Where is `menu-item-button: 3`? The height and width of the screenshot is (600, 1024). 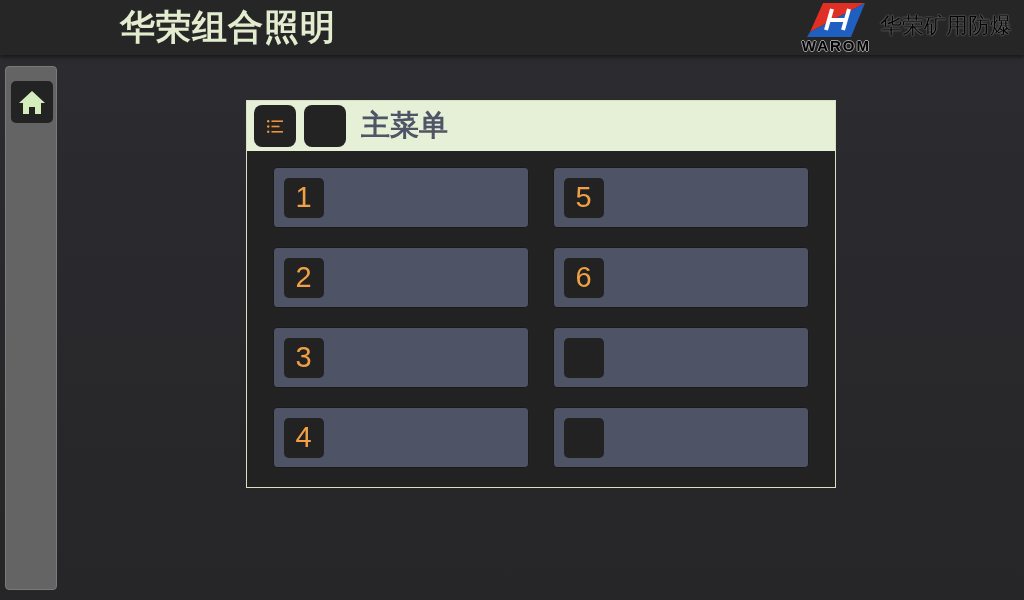 menu-item-button: 3 is located at coordinates (400, 357).